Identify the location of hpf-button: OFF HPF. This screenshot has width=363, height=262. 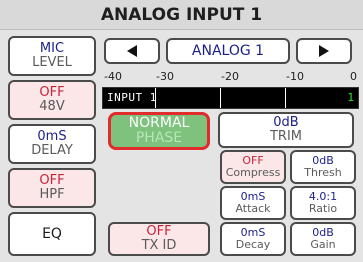
(52, 188).